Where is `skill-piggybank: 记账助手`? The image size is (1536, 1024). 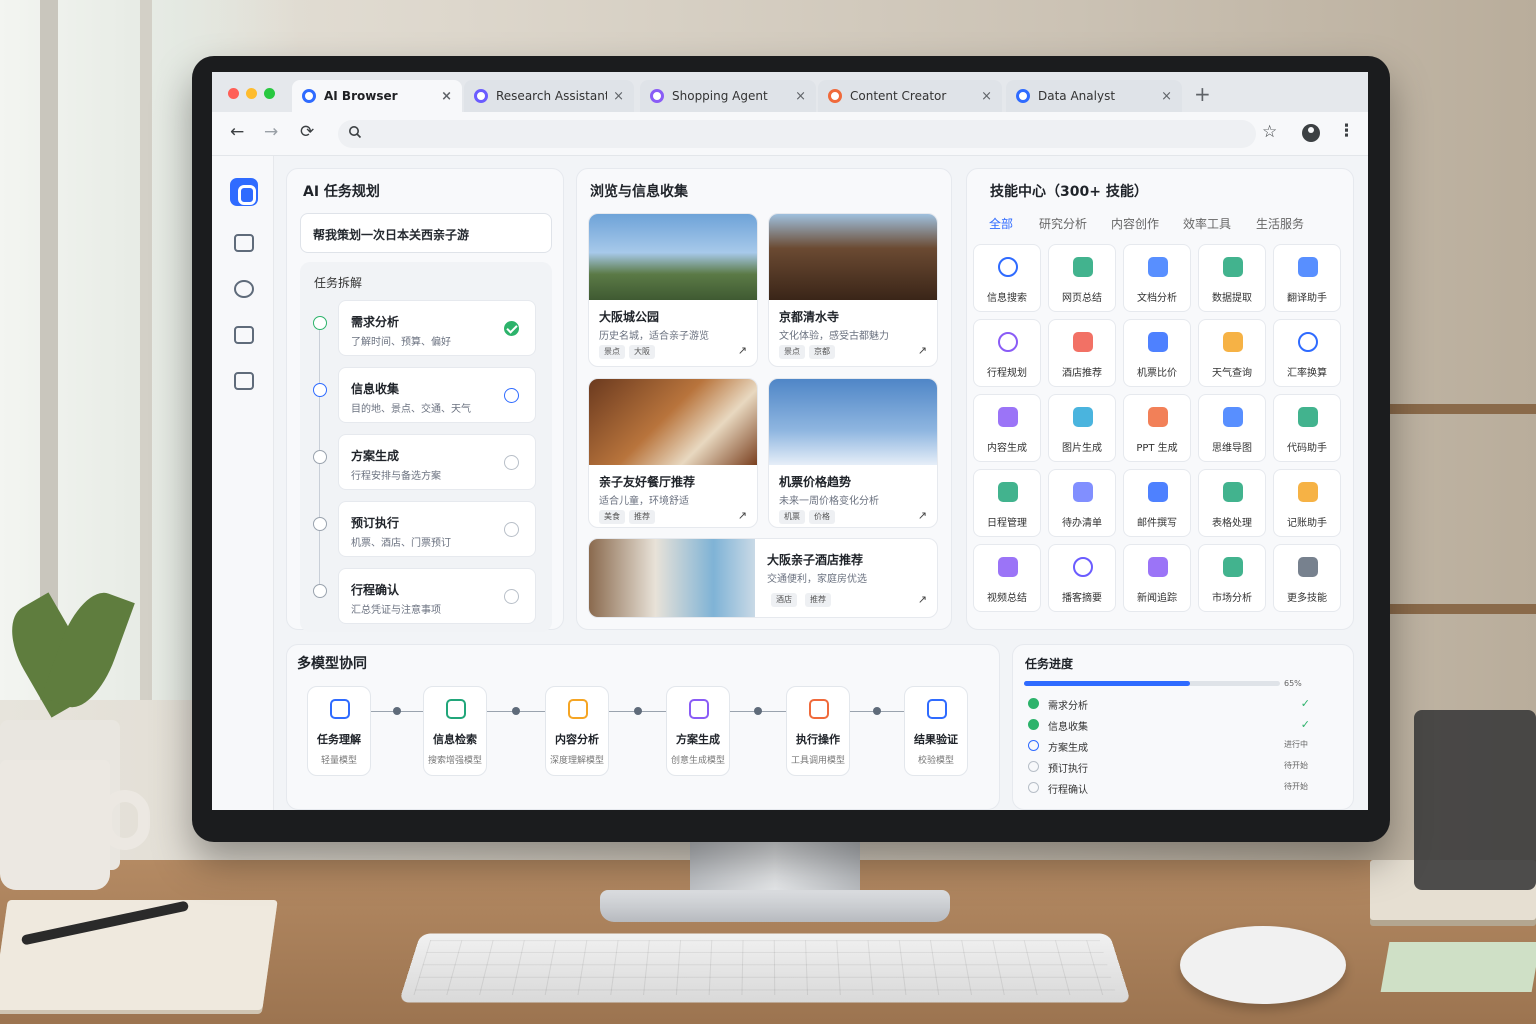 skill-piggybank: 记账助手 is located at coordinates (1307, 503).